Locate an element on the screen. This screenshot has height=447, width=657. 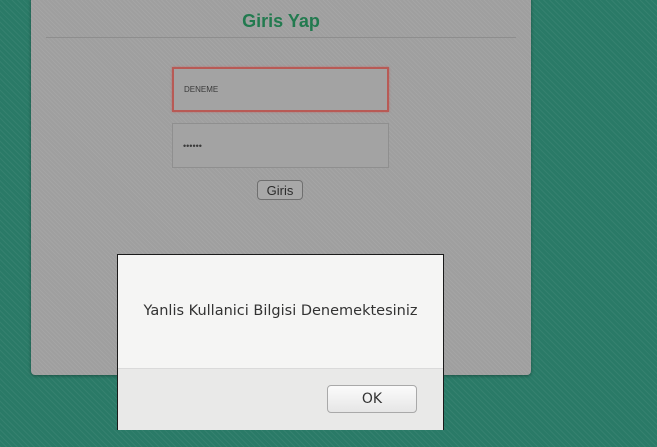
title-divider is located at coordinates (281, 37).